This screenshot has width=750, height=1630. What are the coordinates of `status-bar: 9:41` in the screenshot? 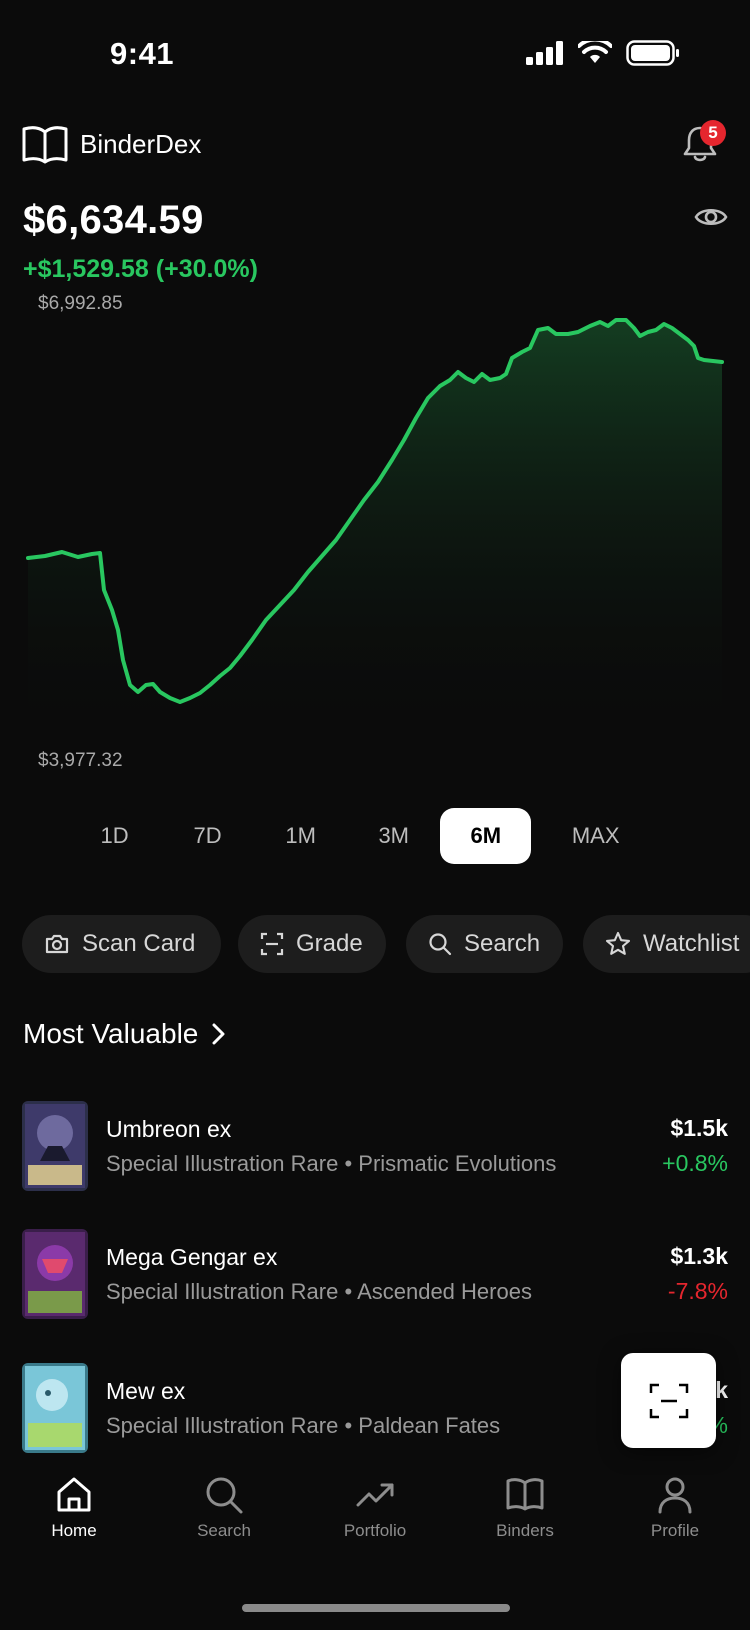 It's located at (375, 55).